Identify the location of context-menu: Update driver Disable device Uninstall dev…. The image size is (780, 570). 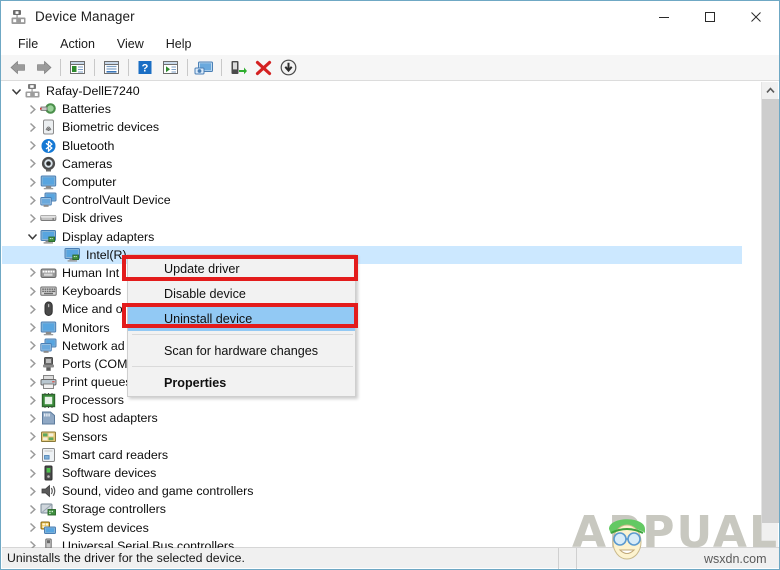
(241, 325).